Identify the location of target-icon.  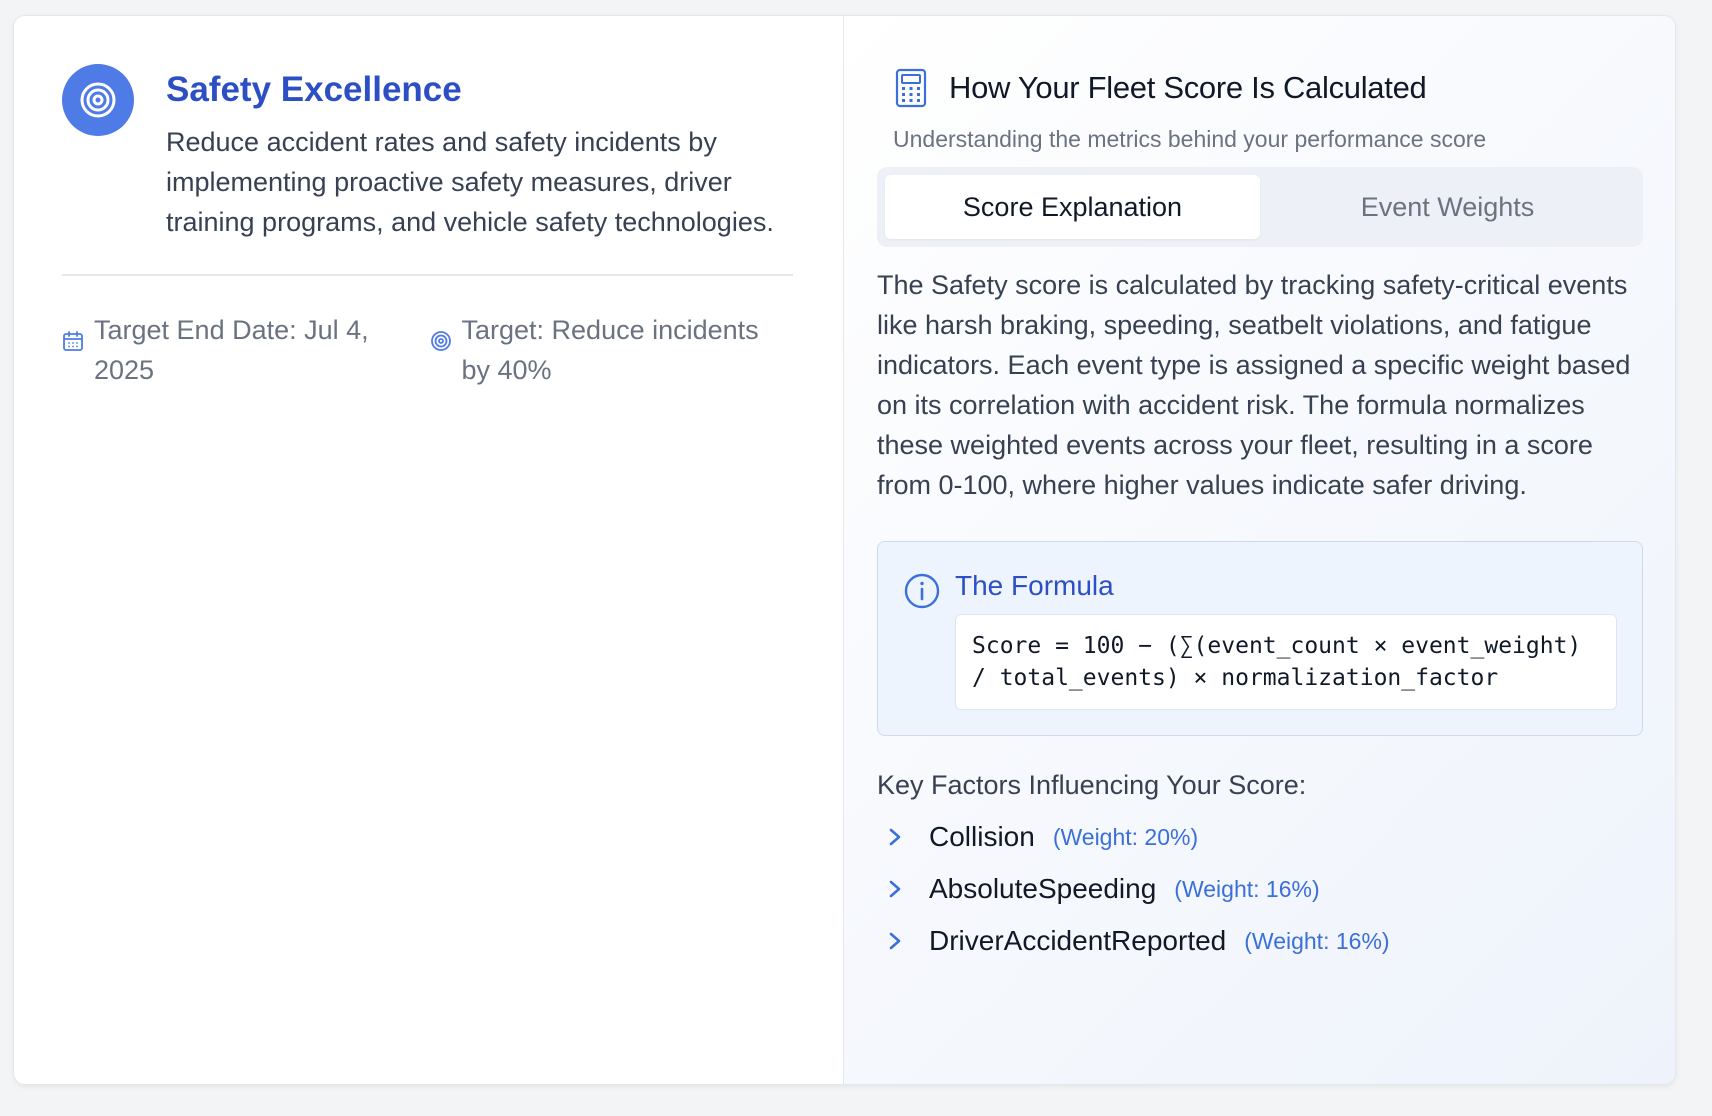
(98, 100).